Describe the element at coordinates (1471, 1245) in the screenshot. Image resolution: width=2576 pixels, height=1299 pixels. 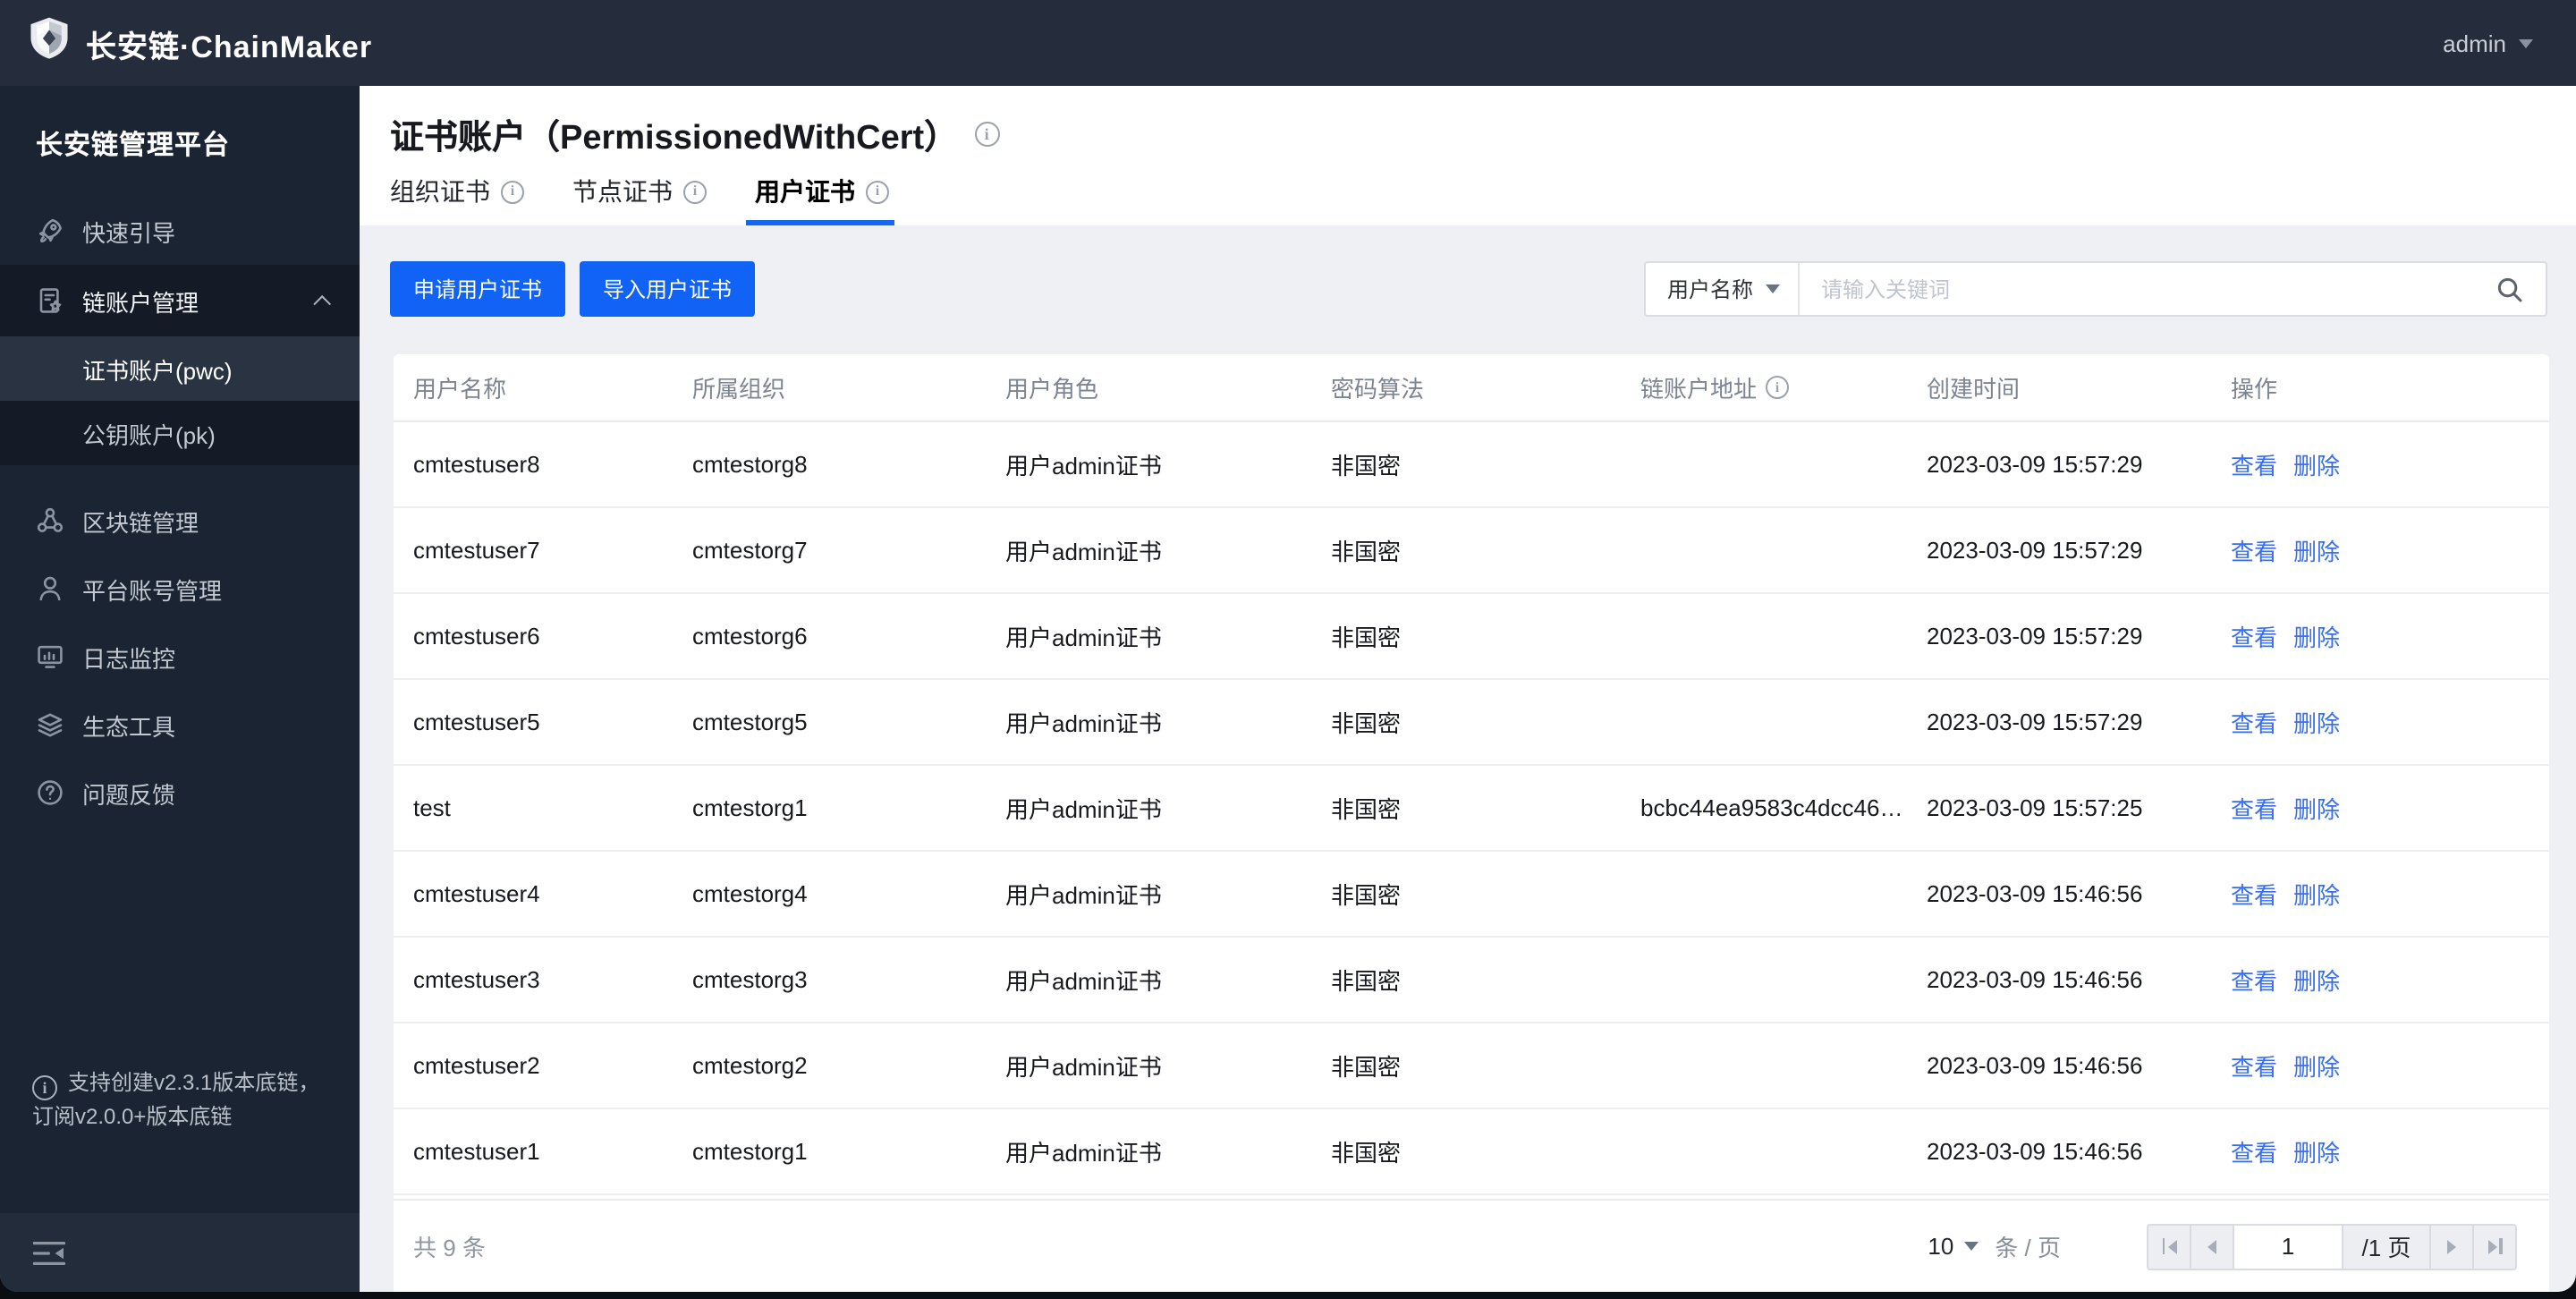
I see `table-footer: 共 9 条 10 条 / 页 1 /1 页` at that location.